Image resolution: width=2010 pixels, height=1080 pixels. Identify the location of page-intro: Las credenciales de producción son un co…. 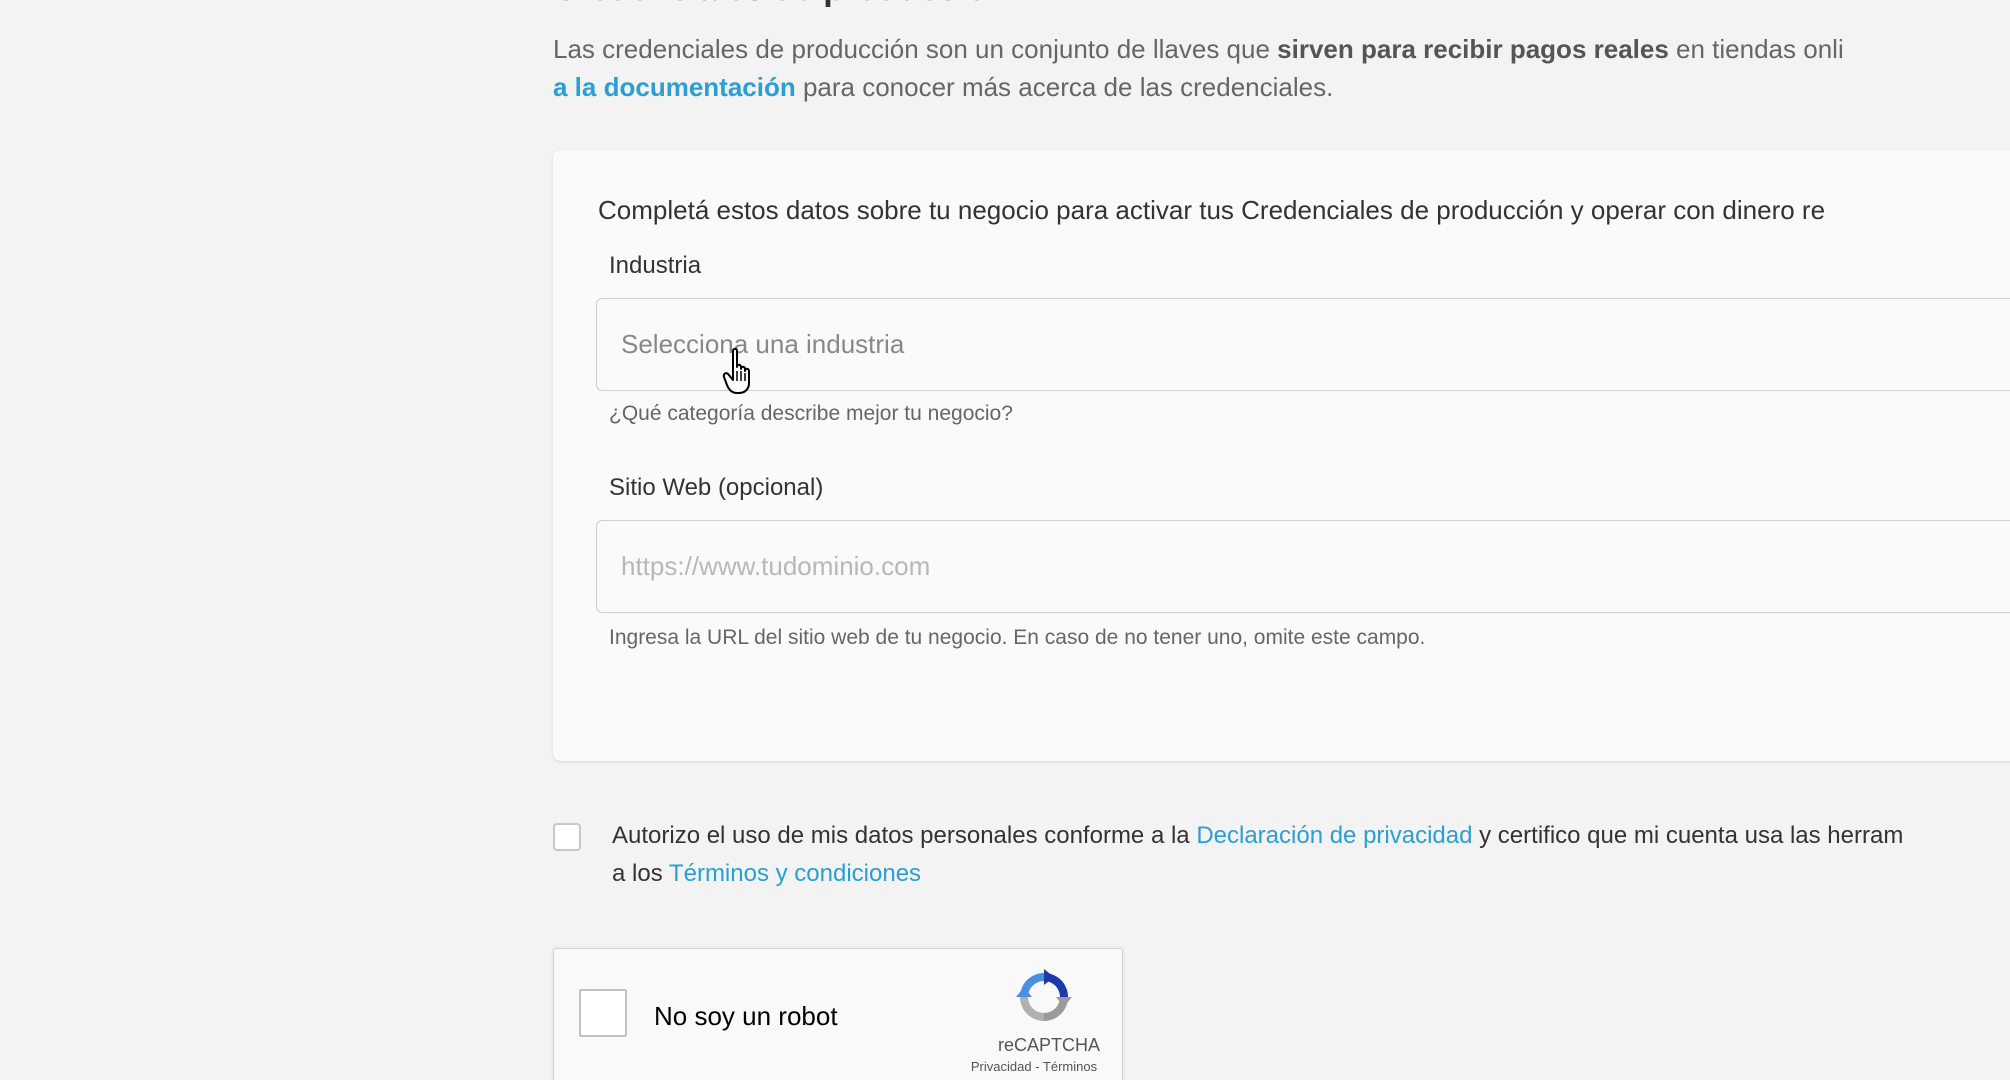
(1281, 68).